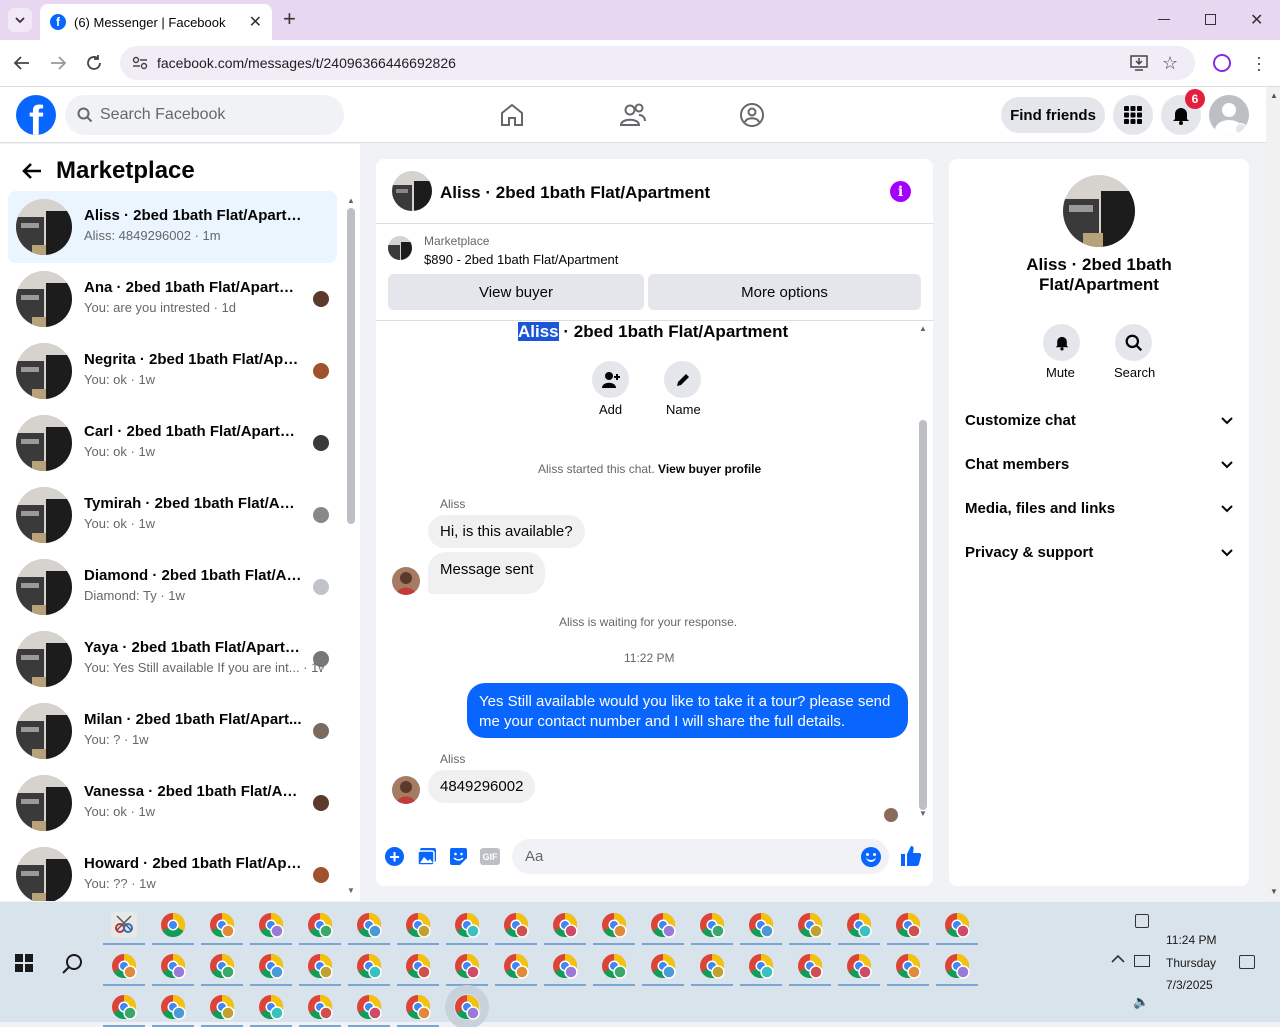 The height and width of the screenshot is (1027, 1280). Describe the element at coordinates (400, 248) in the screenshot. I see `listing-thumbnail` at that location.